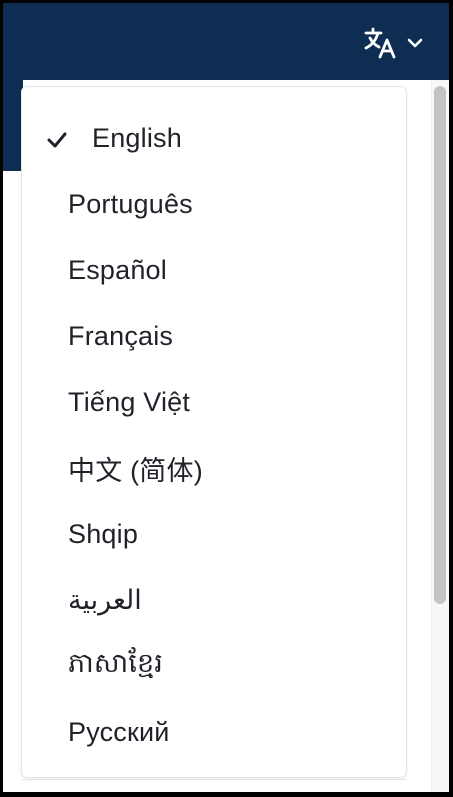  Describe the element at coordinates (214, 270) in the screenshot. I see `language-option-espanol: Español` at that location.